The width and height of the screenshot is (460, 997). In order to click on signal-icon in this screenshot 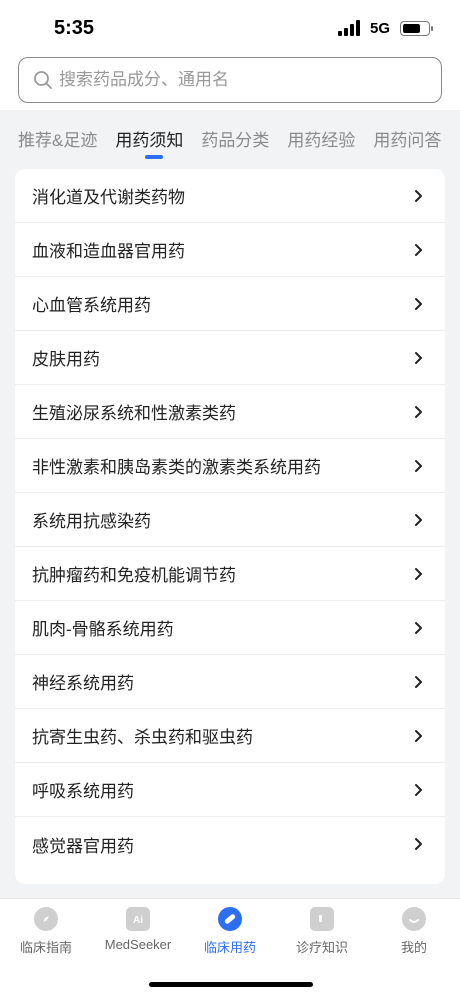, I will do `click(348, 28)`.